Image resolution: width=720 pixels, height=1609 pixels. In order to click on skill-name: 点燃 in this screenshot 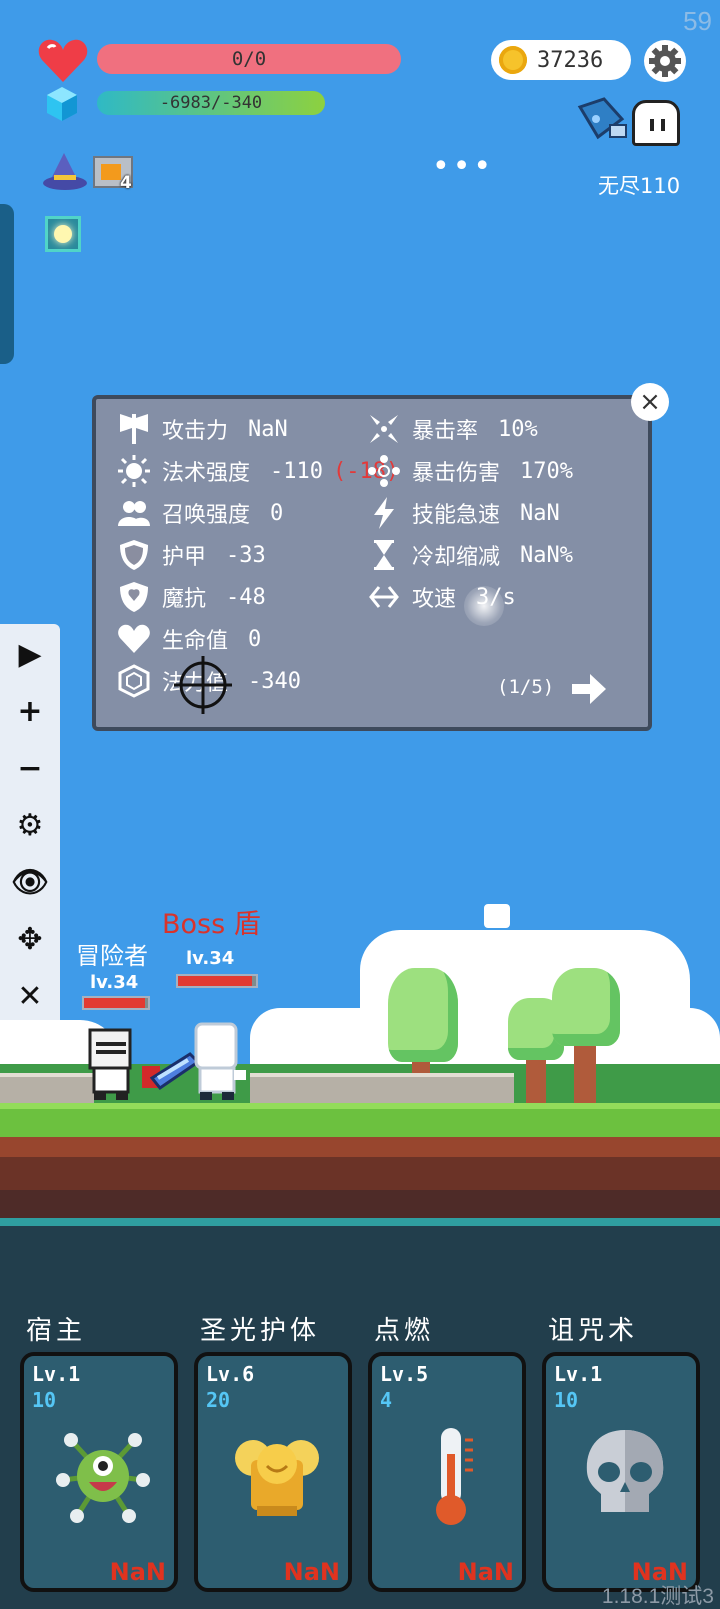, I will do `click(404, 1331)`.